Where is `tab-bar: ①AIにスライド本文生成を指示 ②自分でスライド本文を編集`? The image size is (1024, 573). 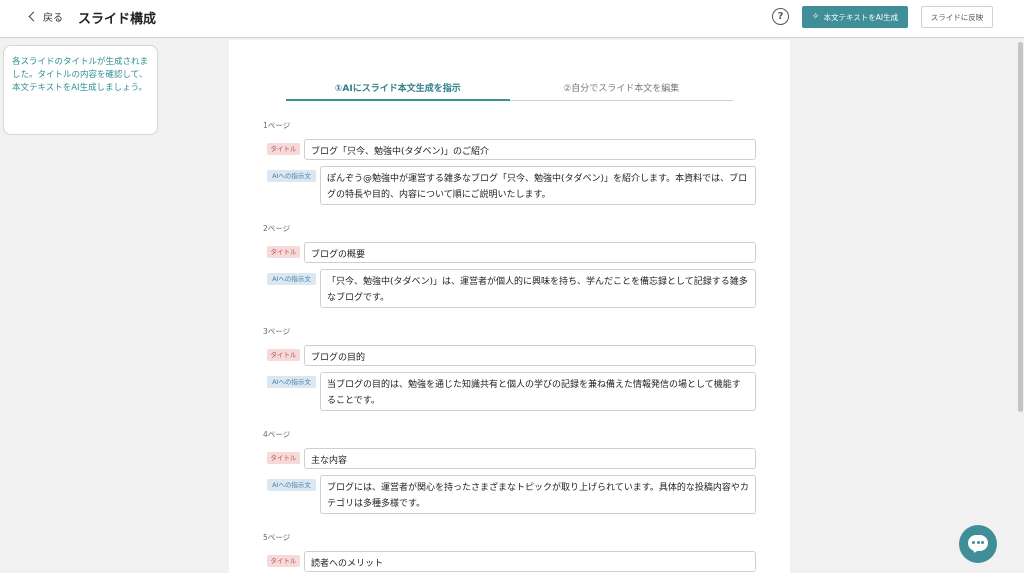 tab-bar: ①AIにスライド本文生成を指示 ②自分でスライド本文を編集 is located at coordinates (509, 88).